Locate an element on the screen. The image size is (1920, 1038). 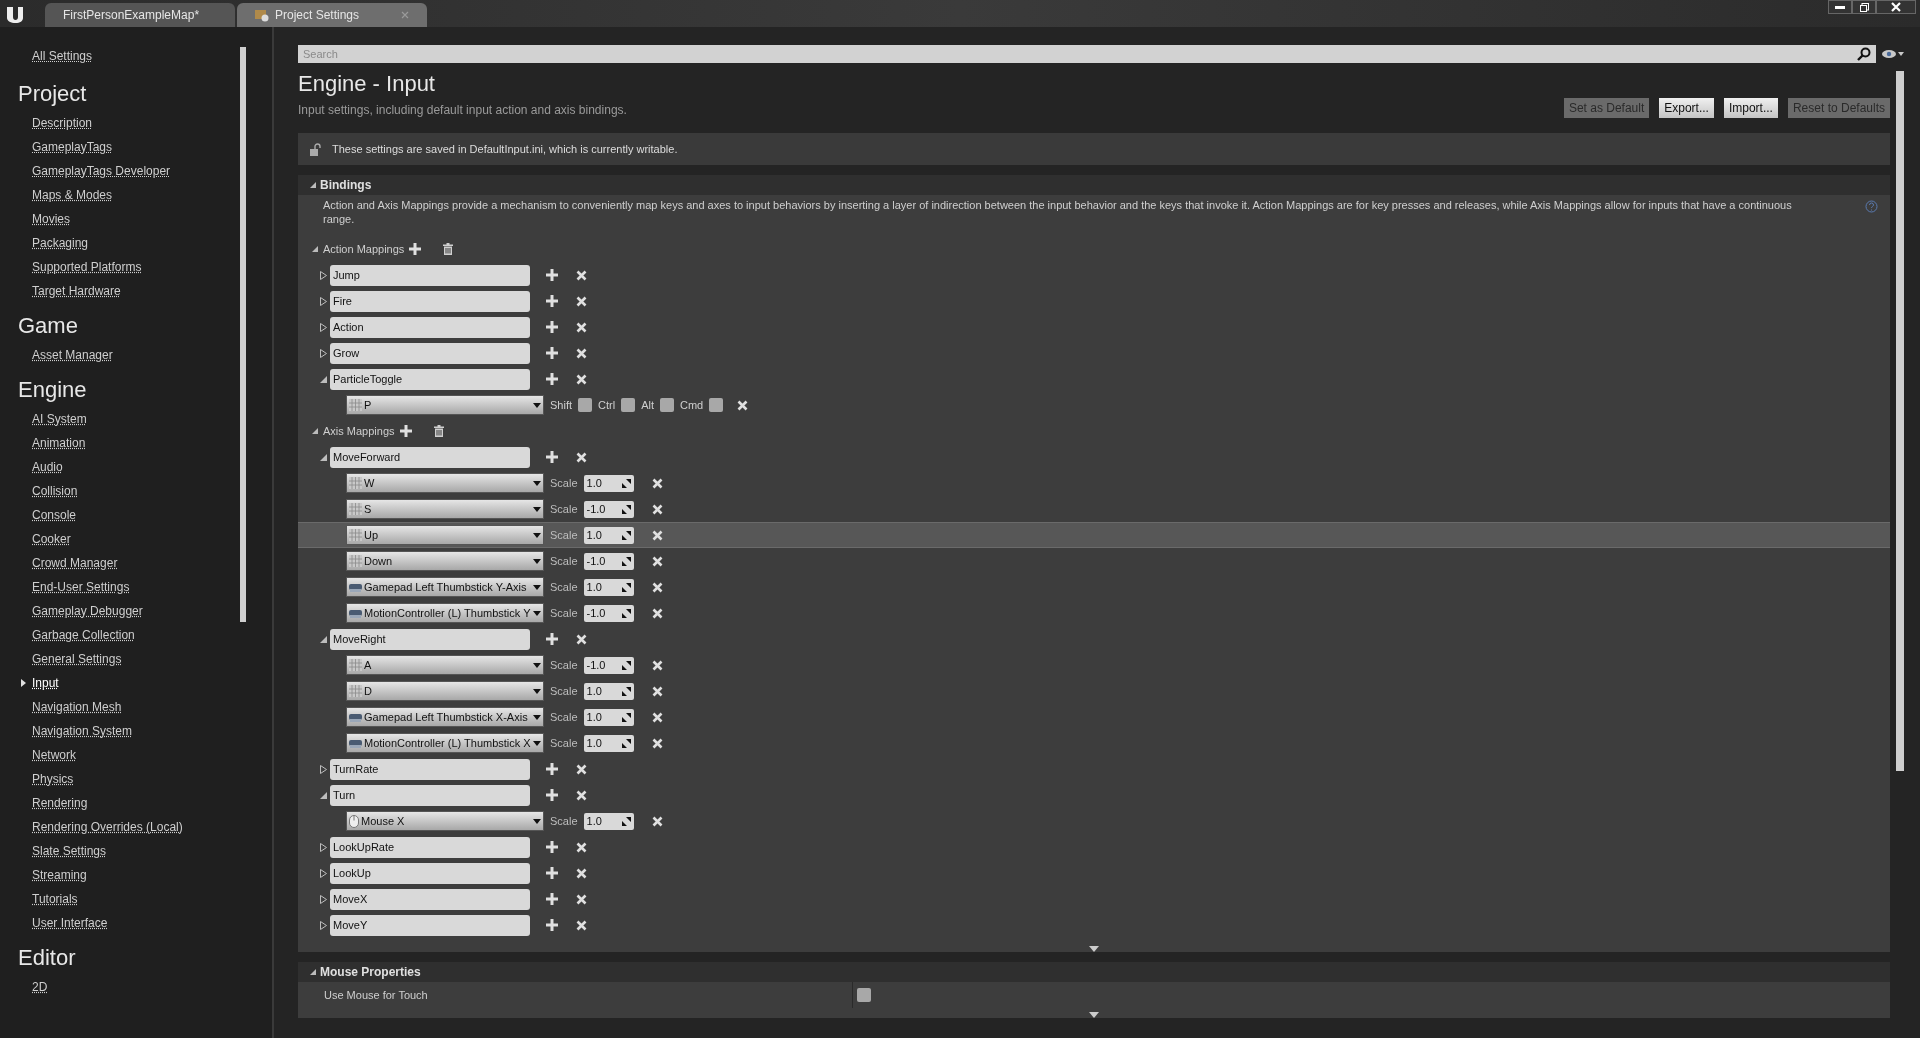
mapping-name-field: Action is located at coordinates (430, 327).